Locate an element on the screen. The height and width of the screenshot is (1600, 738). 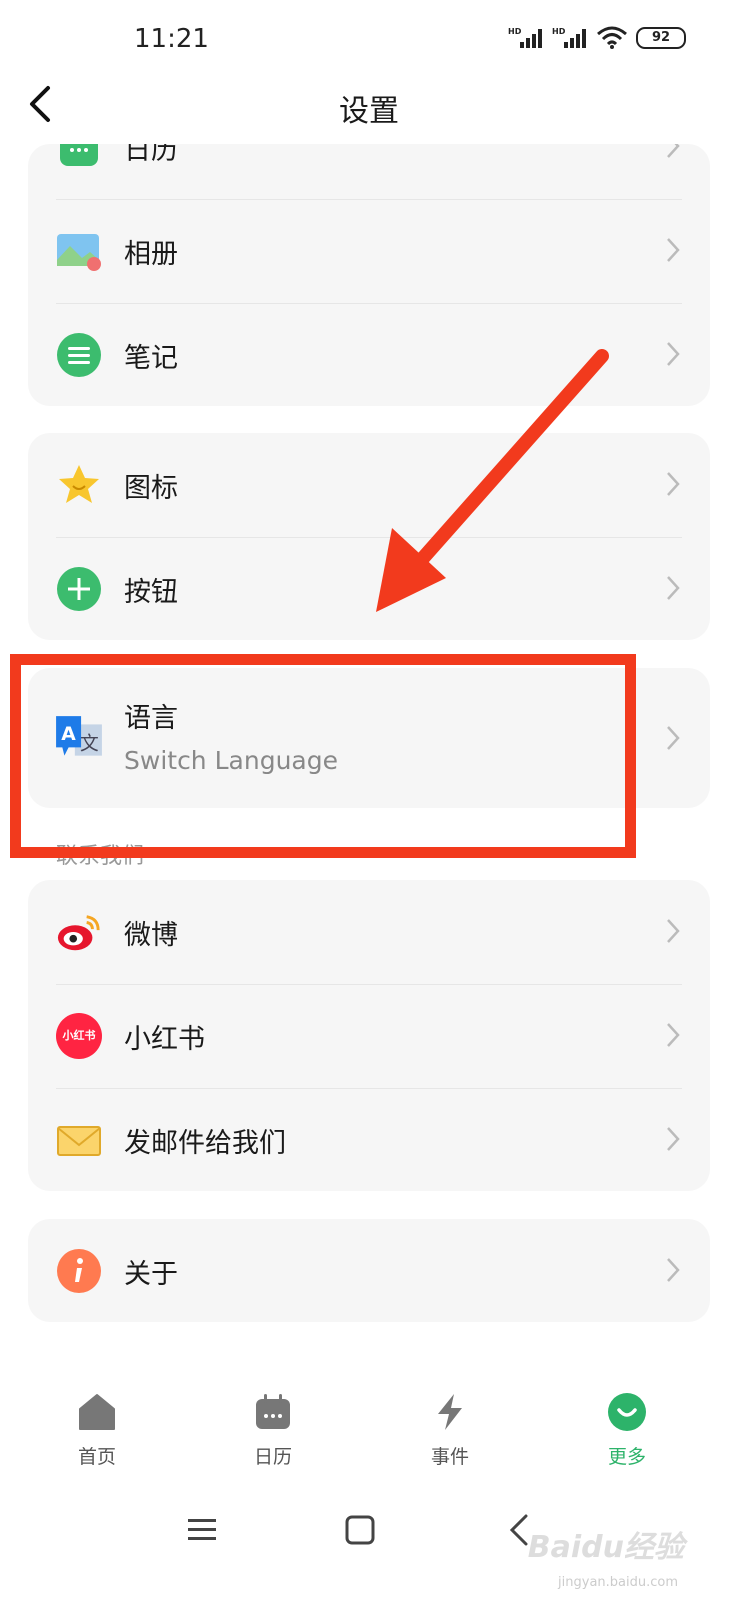
tab-label: 更多 is located at coordinates (626, 1457).